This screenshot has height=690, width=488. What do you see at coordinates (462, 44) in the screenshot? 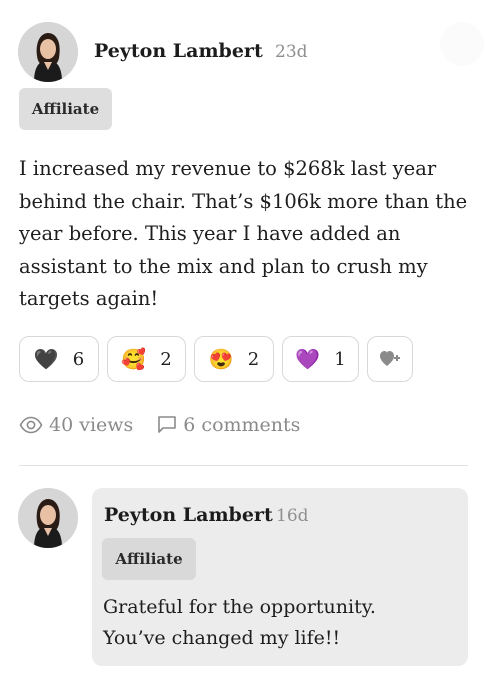
I see `post-options-button` at bounding box center [462, 44].